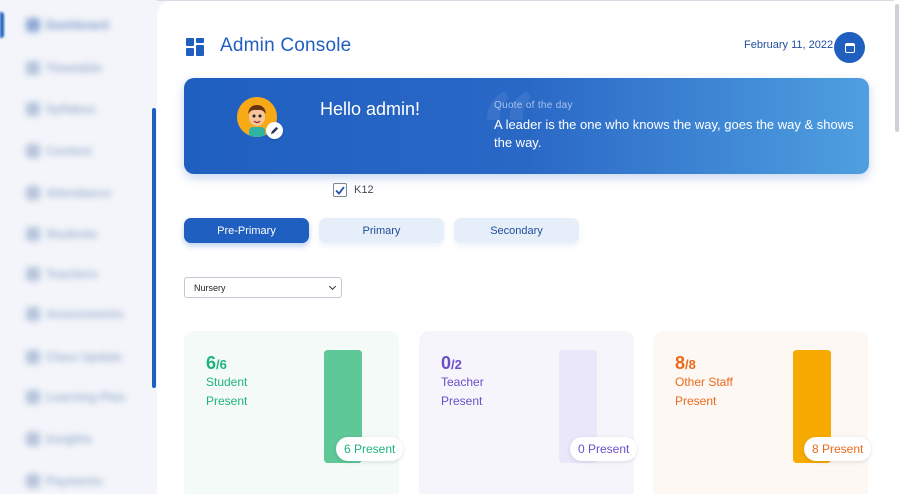 Image resolution: width=900 pixels, height=494 pixels. What do you see at coordinates (897, 247) in the screenshot?
I see `page-scrollbar` at bounding box center [897, 247].